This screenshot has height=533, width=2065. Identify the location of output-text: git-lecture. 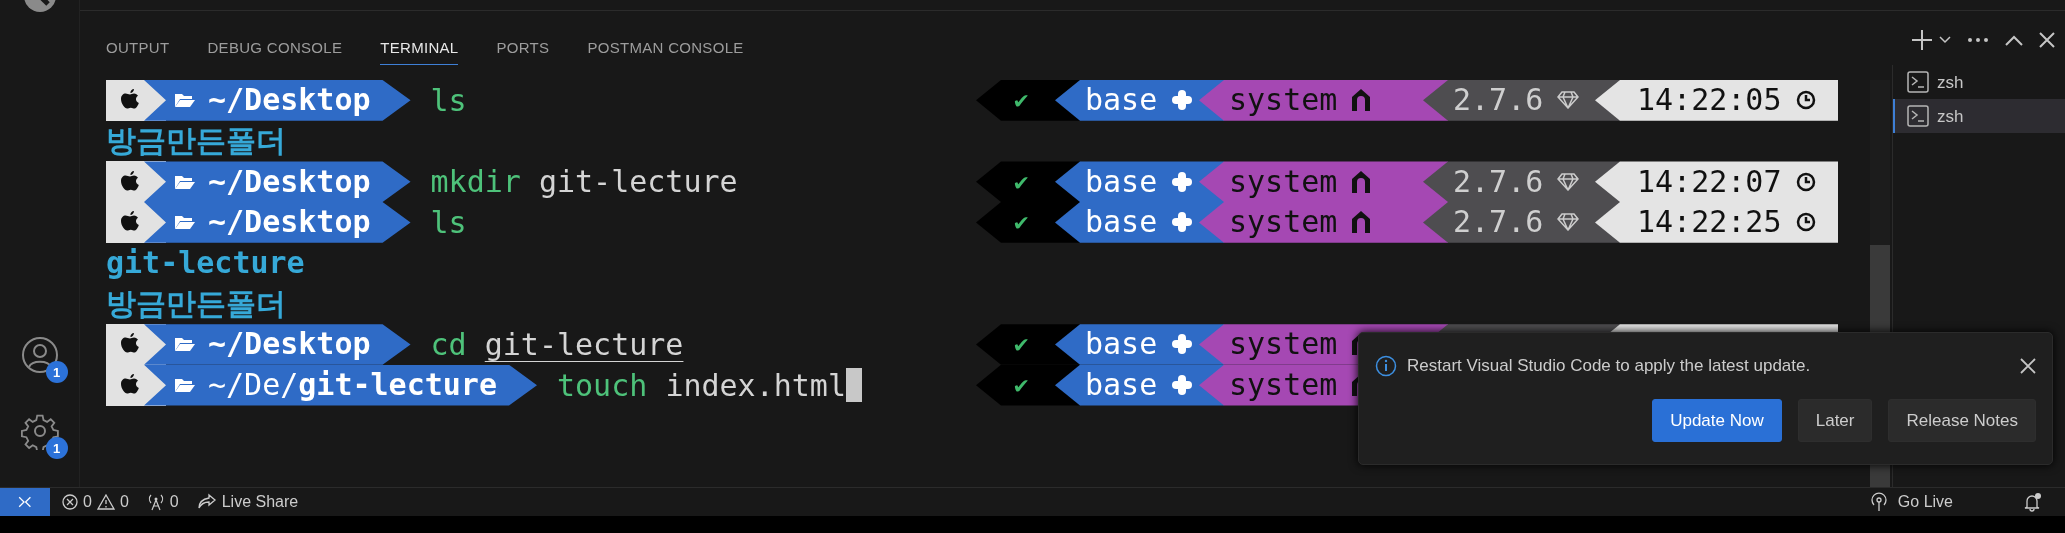
(205, 263).